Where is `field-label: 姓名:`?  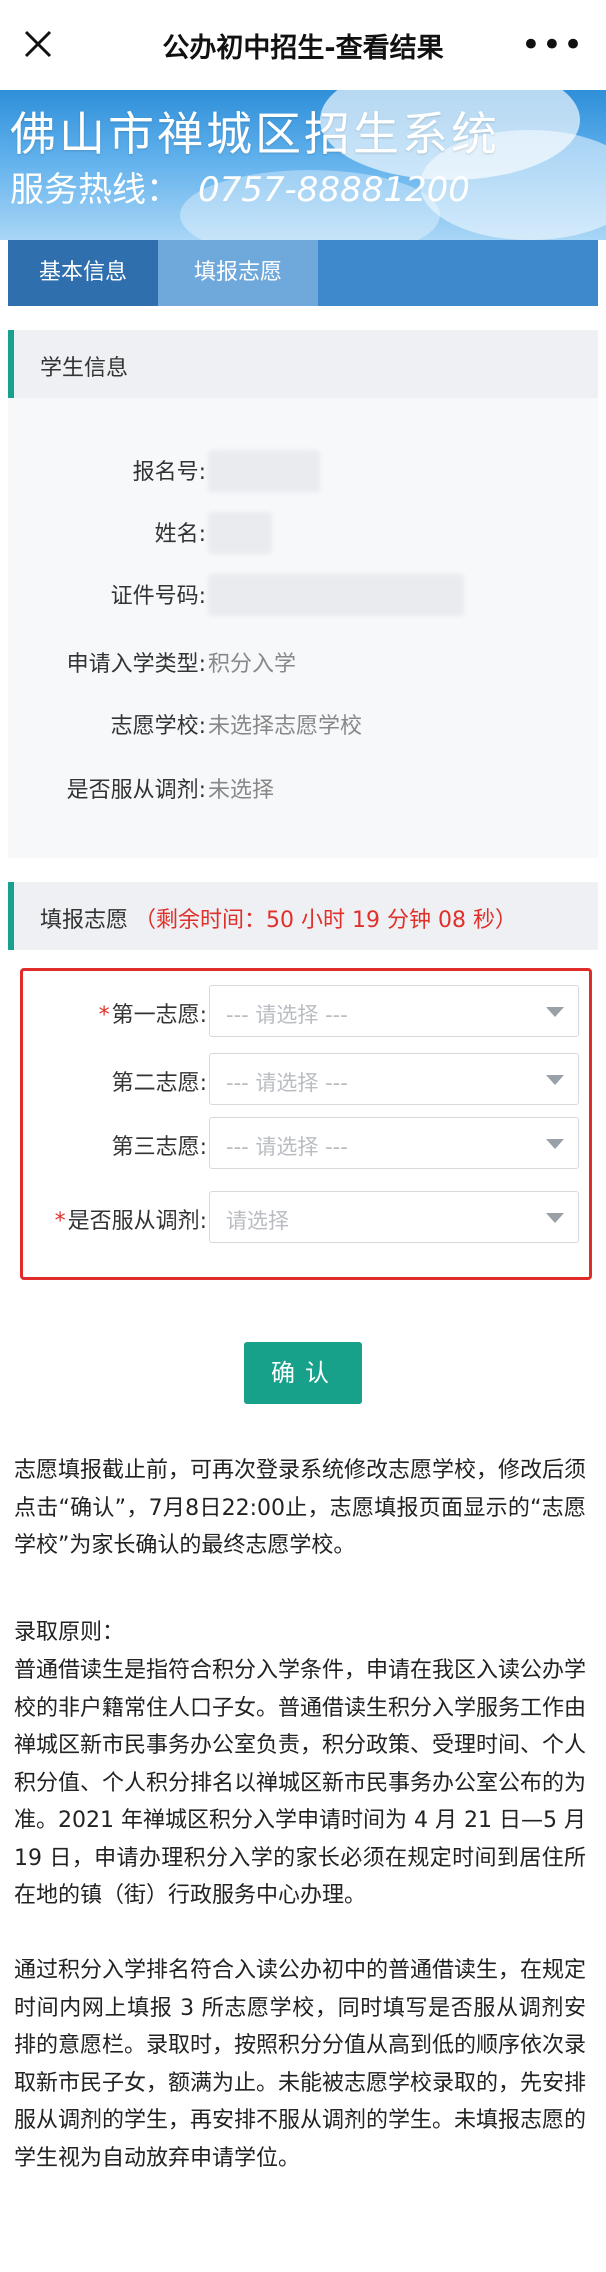
field-label: 姓名: is located at coordinates (180, 534).